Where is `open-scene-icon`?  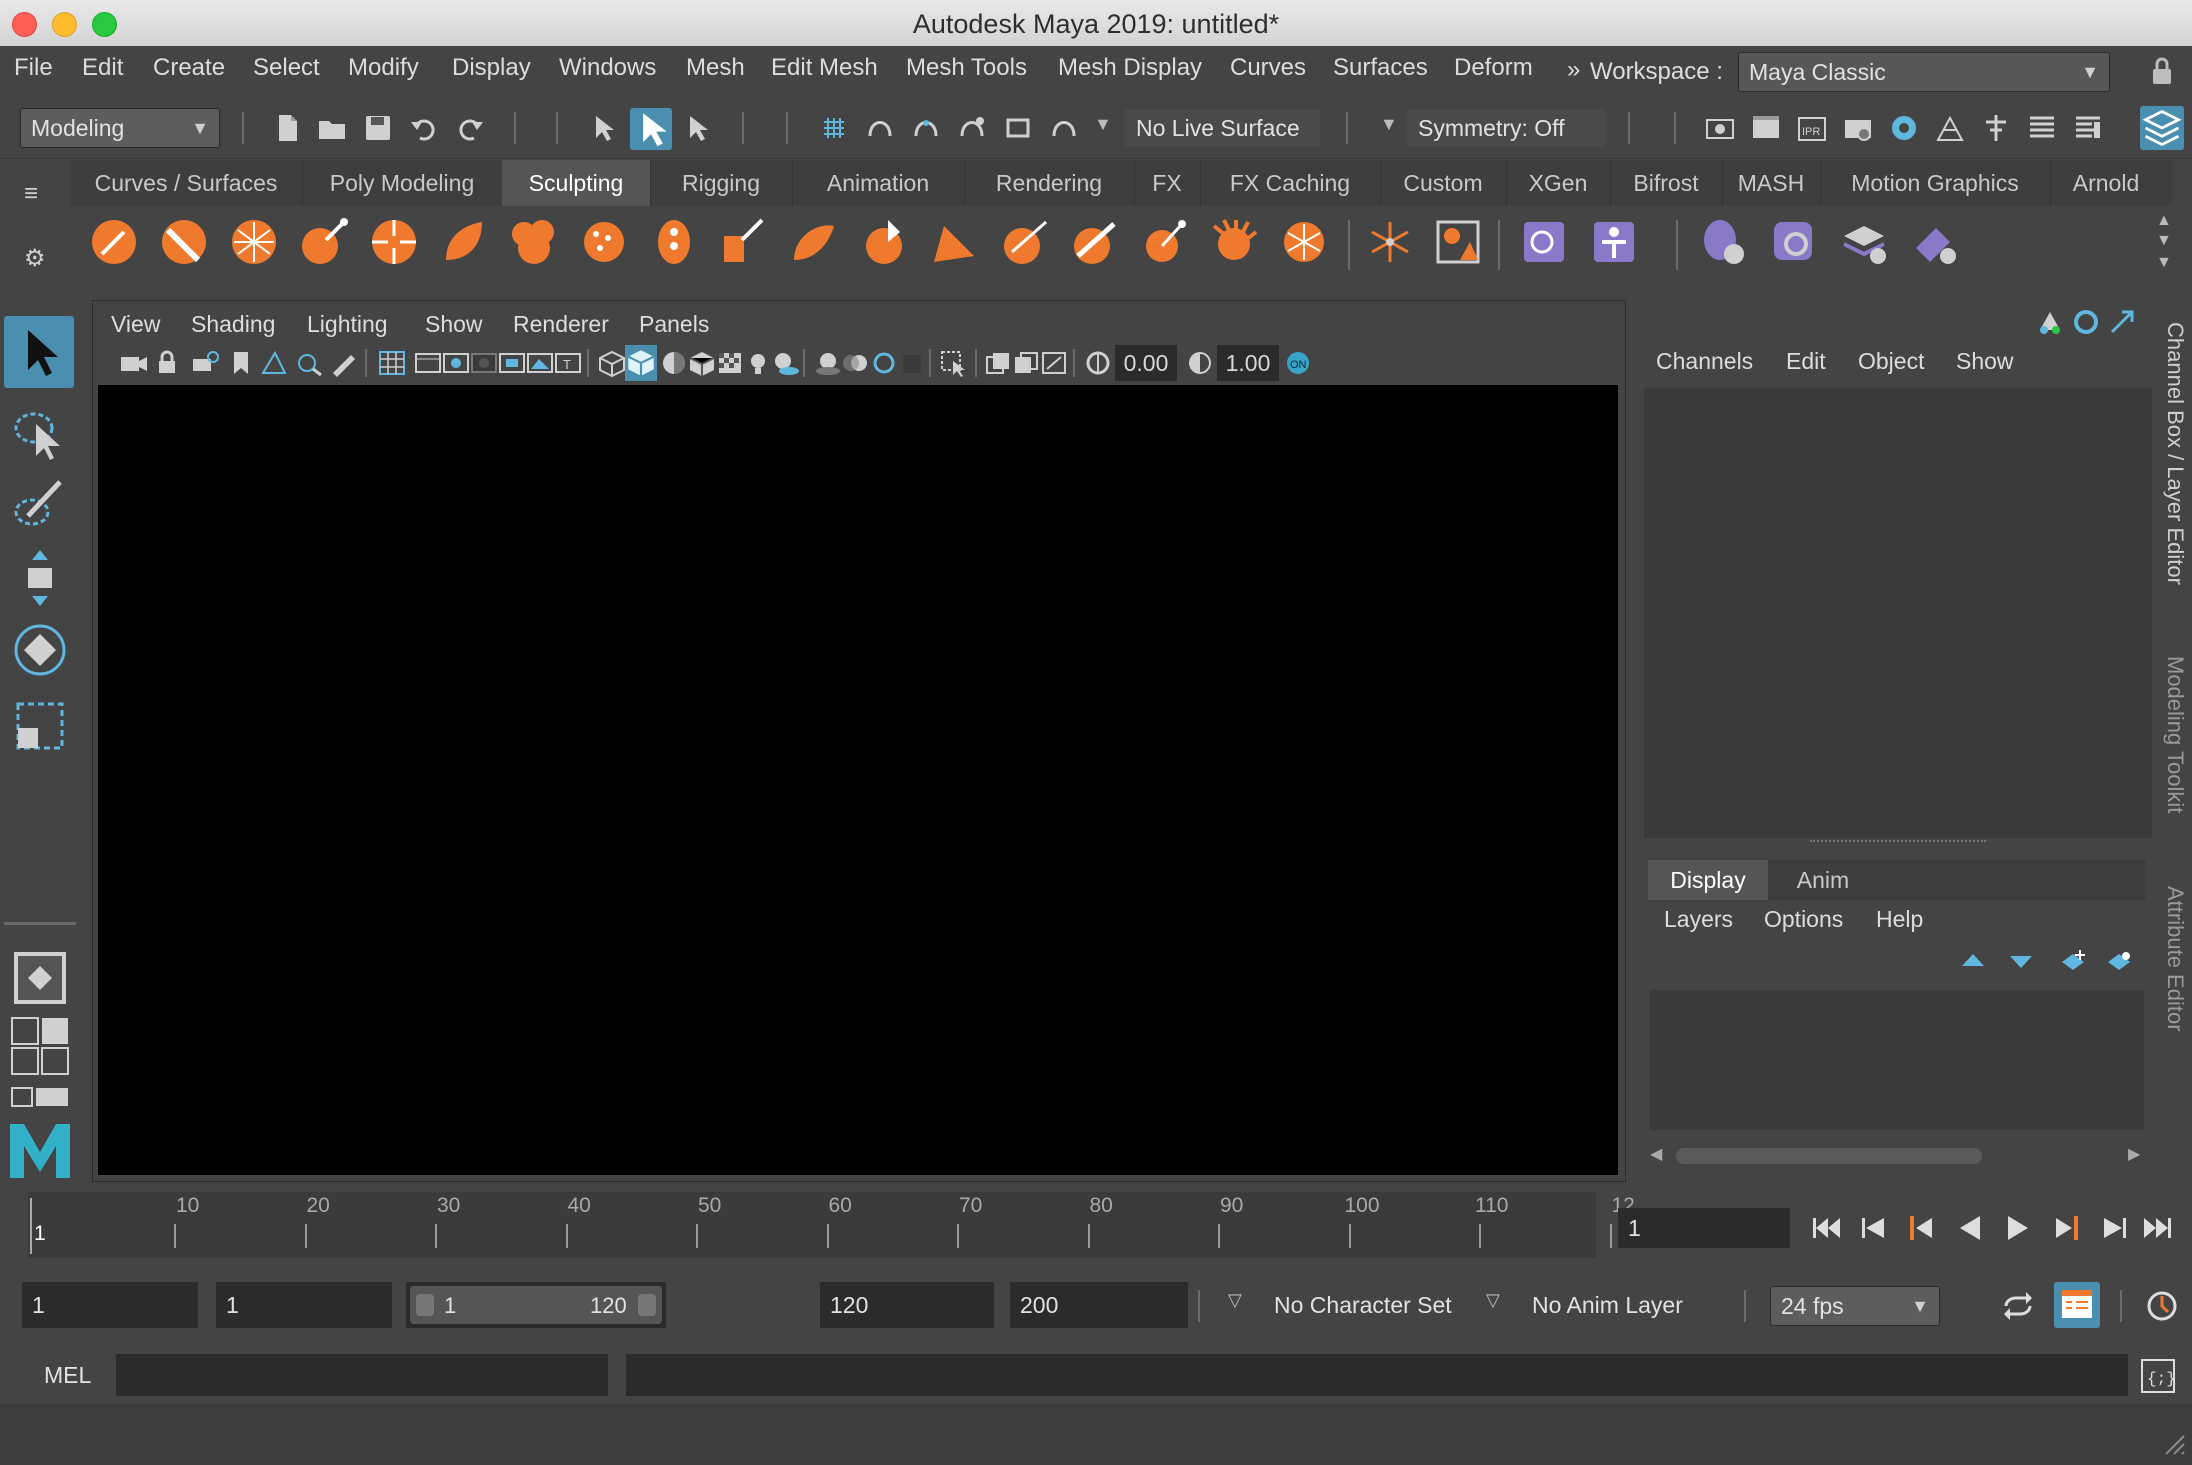
open-scene-icon is located at coordinates (332, 128).